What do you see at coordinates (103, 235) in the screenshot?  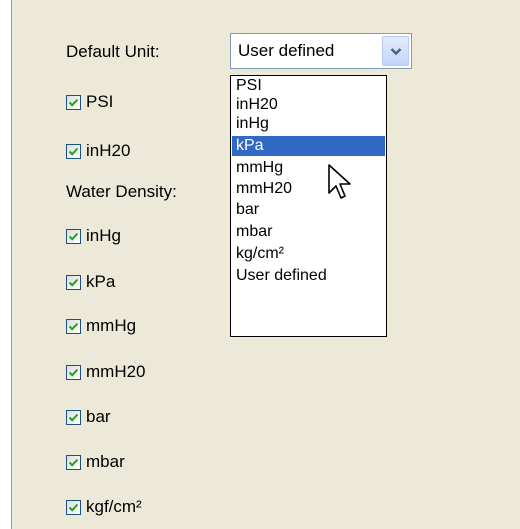 I see `checkbox-label: inHg` at bounding box center [103, 235].